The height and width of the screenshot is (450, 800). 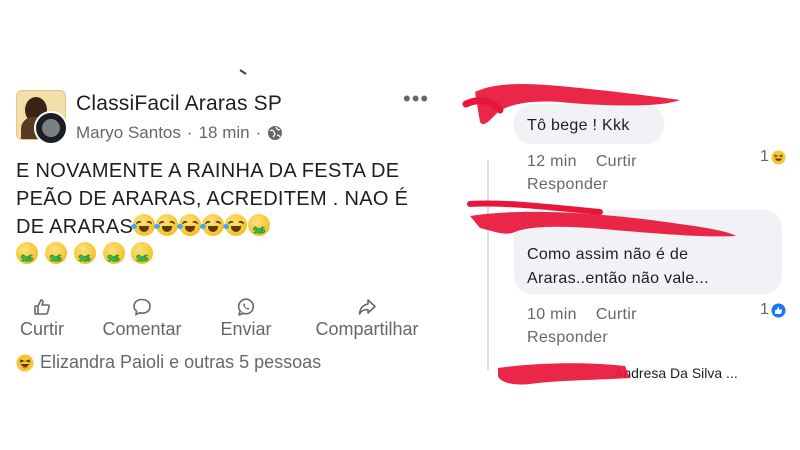 I want to click on globe-icon, so click(x=275, y=133).